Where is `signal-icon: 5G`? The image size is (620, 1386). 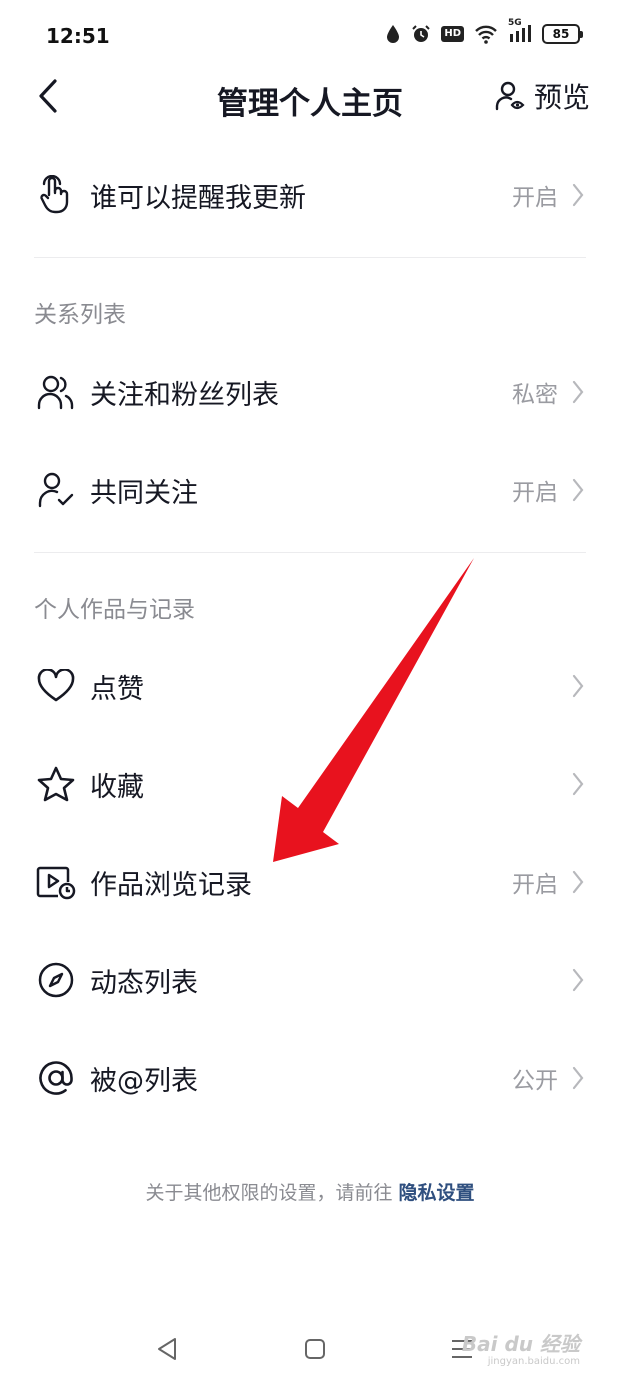 signal-icon: 5G is located at coordinates (520, 31).